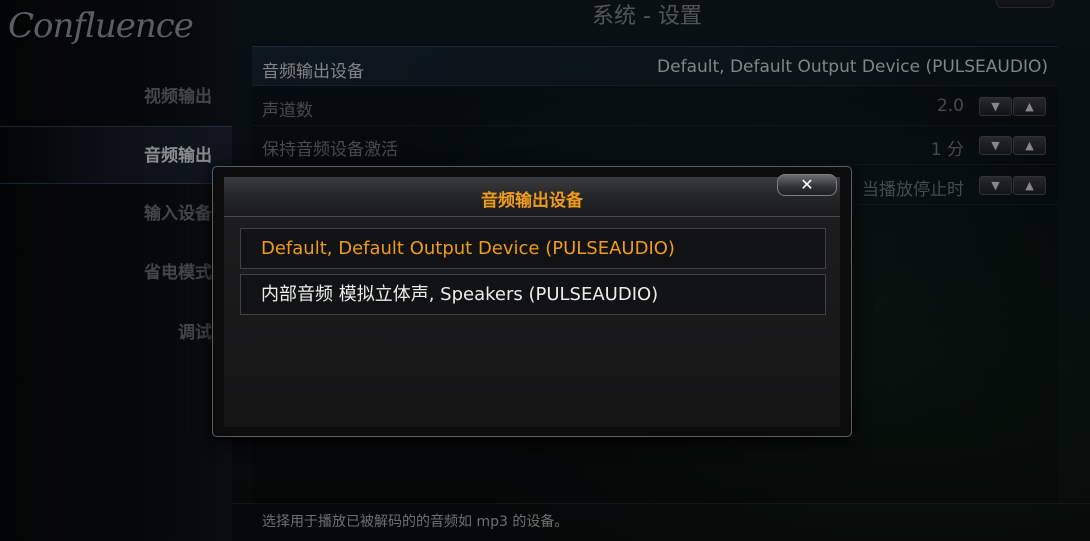 The height and width of the screenshot is (541, 1090). What do you see at coordinates (533, 294) in the screenshot?
I see `dialog-option-speakers: 内部音频 模拟立体声, Speakers (PULSEAUDIO)` at bounding box center [533, 294].